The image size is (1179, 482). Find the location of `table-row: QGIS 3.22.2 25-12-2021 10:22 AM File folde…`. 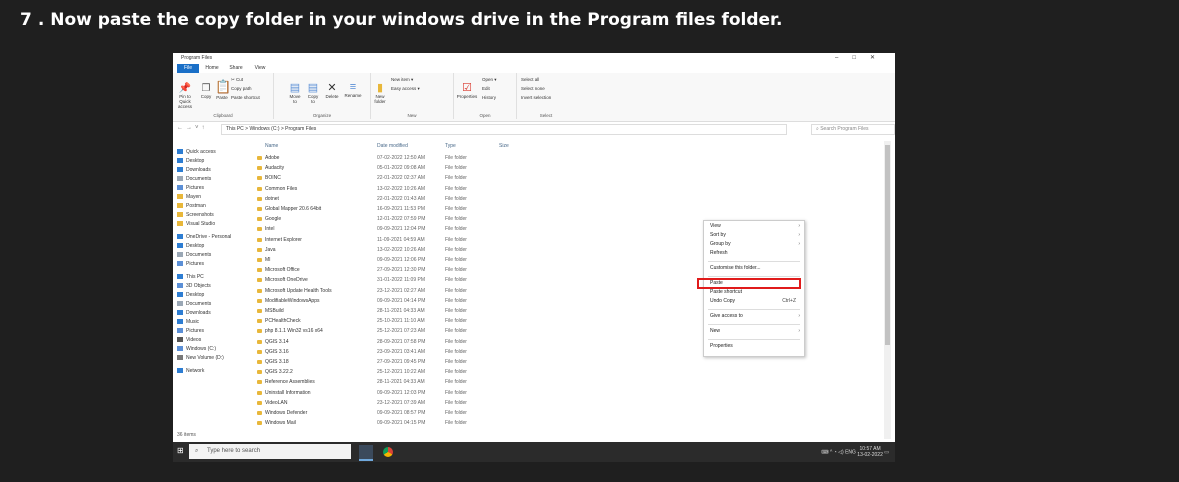

table-row: QGIS 3.22.2 25-12-2021 10:22 AM File folde… is located at coordinates (353, 373).